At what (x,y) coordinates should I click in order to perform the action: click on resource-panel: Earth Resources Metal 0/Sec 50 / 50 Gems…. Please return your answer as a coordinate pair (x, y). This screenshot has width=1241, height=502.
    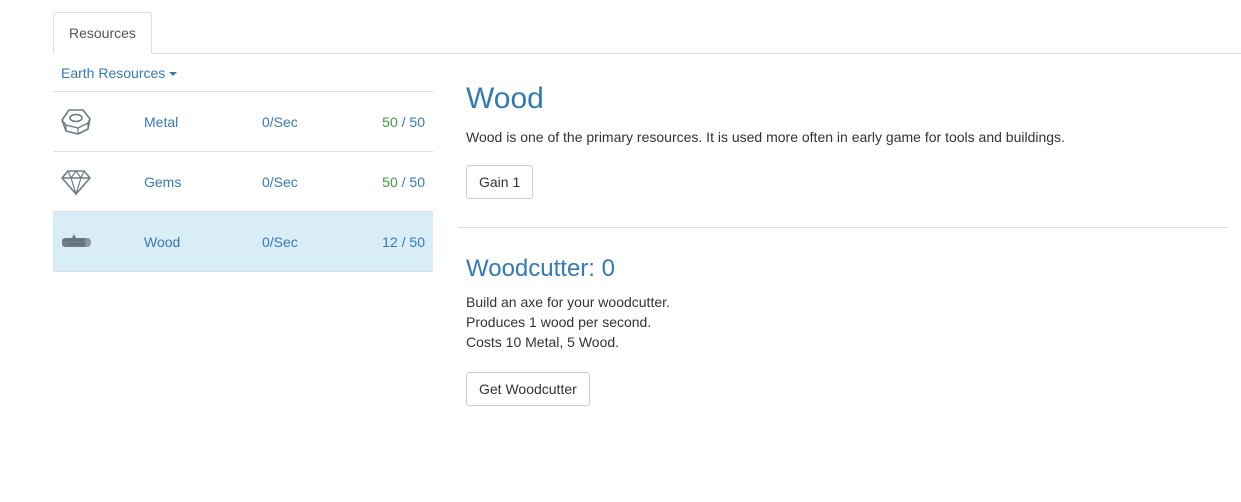
    Looking at the image, I should click on (243, 163).